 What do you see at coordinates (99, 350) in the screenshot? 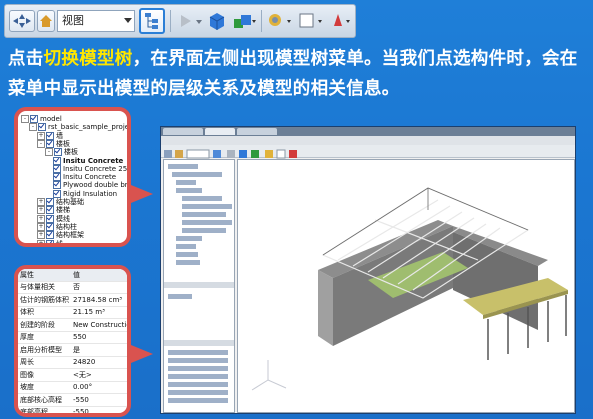
I see `property-value: 是` at bounding box center [99, 350].